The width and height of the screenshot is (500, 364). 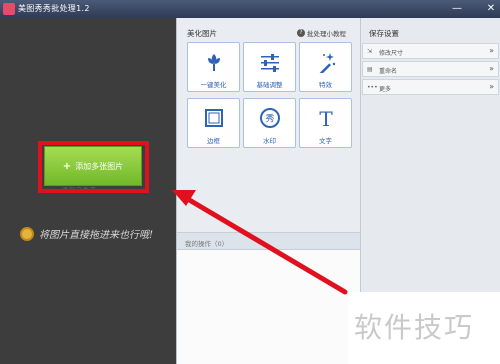 I want to click on drag-hint: 将图片直接拖进来也行哦!, so click(x=86, y=233).